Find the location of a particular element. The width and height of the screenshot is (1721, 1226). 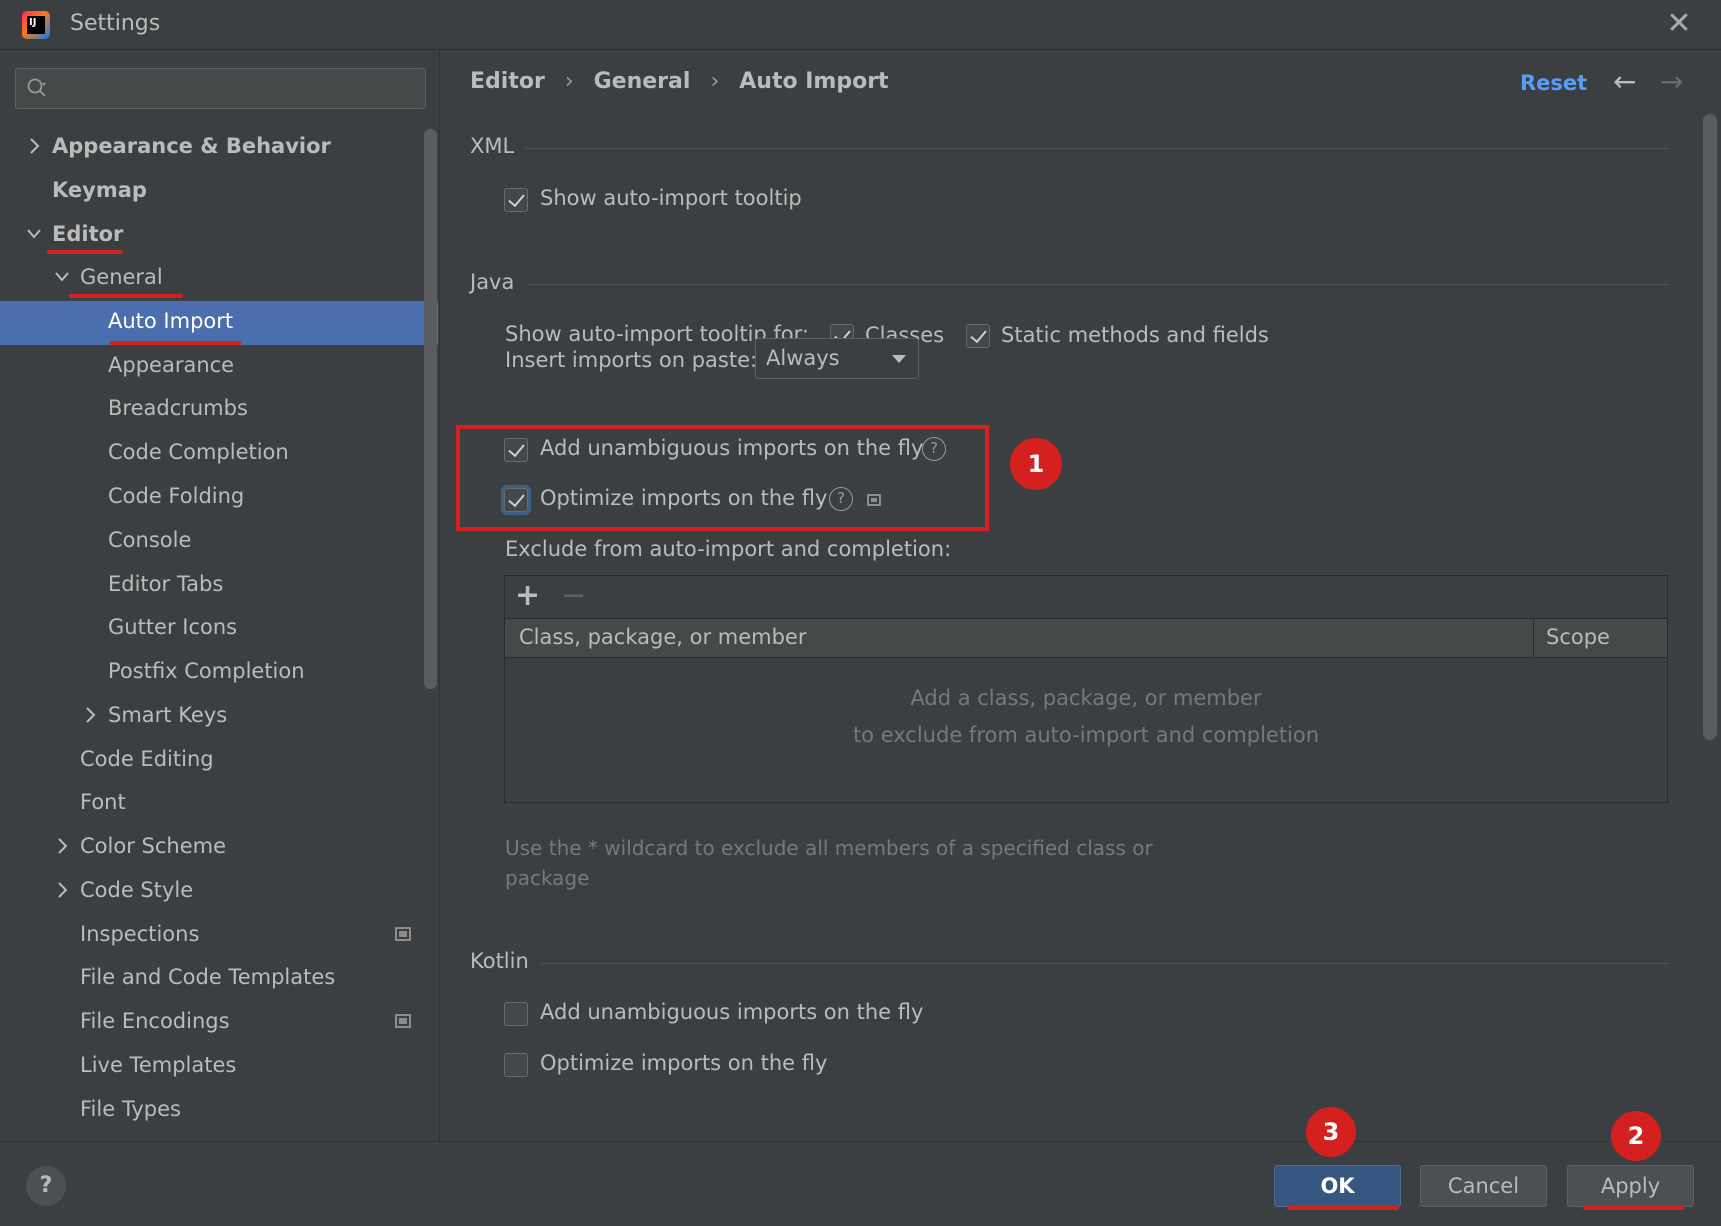

annotation-underline-editor is located at coordinates (85, 252).